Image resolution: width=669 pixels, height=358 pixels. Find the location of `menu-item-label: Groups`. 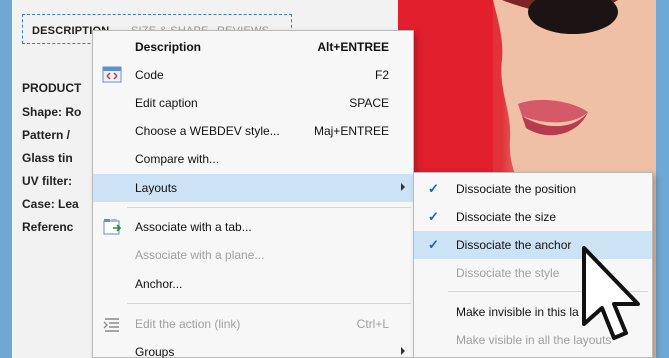

menu-item-label: Groups is located at coordinates (155, 351).